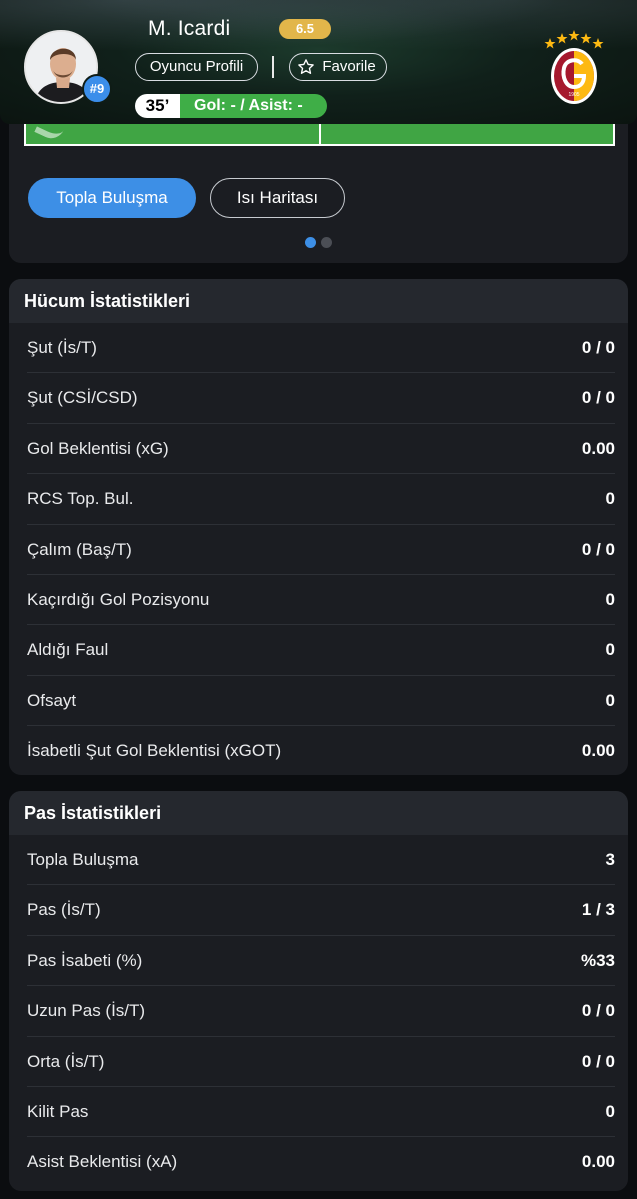  Describe the element at coordinates (321, 650) in the screenshot. I see `stat-row: Aldığı Faul 0` at that location.